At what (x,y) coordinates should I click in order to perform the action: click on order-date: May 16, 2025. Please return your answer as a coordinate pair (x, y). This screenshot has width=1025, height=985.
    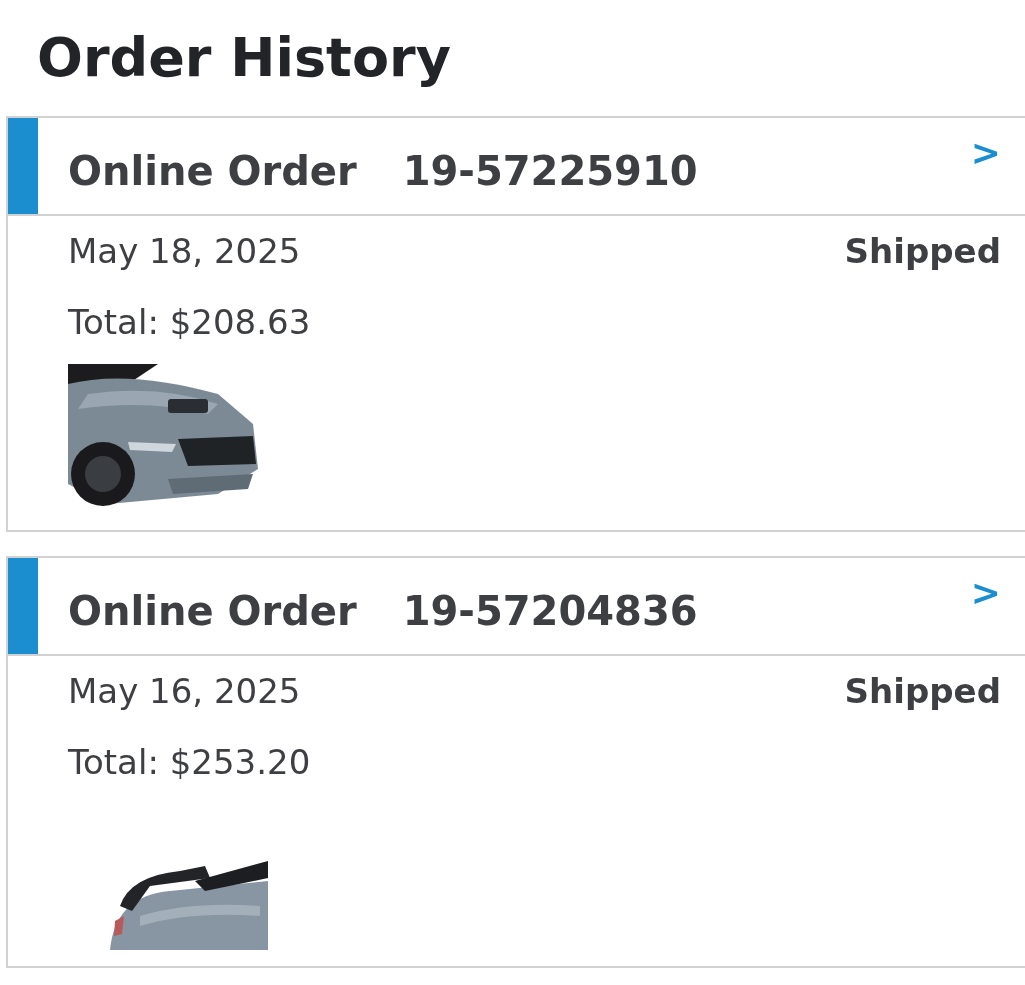
    Looking at the image, I should click on (184, 691).